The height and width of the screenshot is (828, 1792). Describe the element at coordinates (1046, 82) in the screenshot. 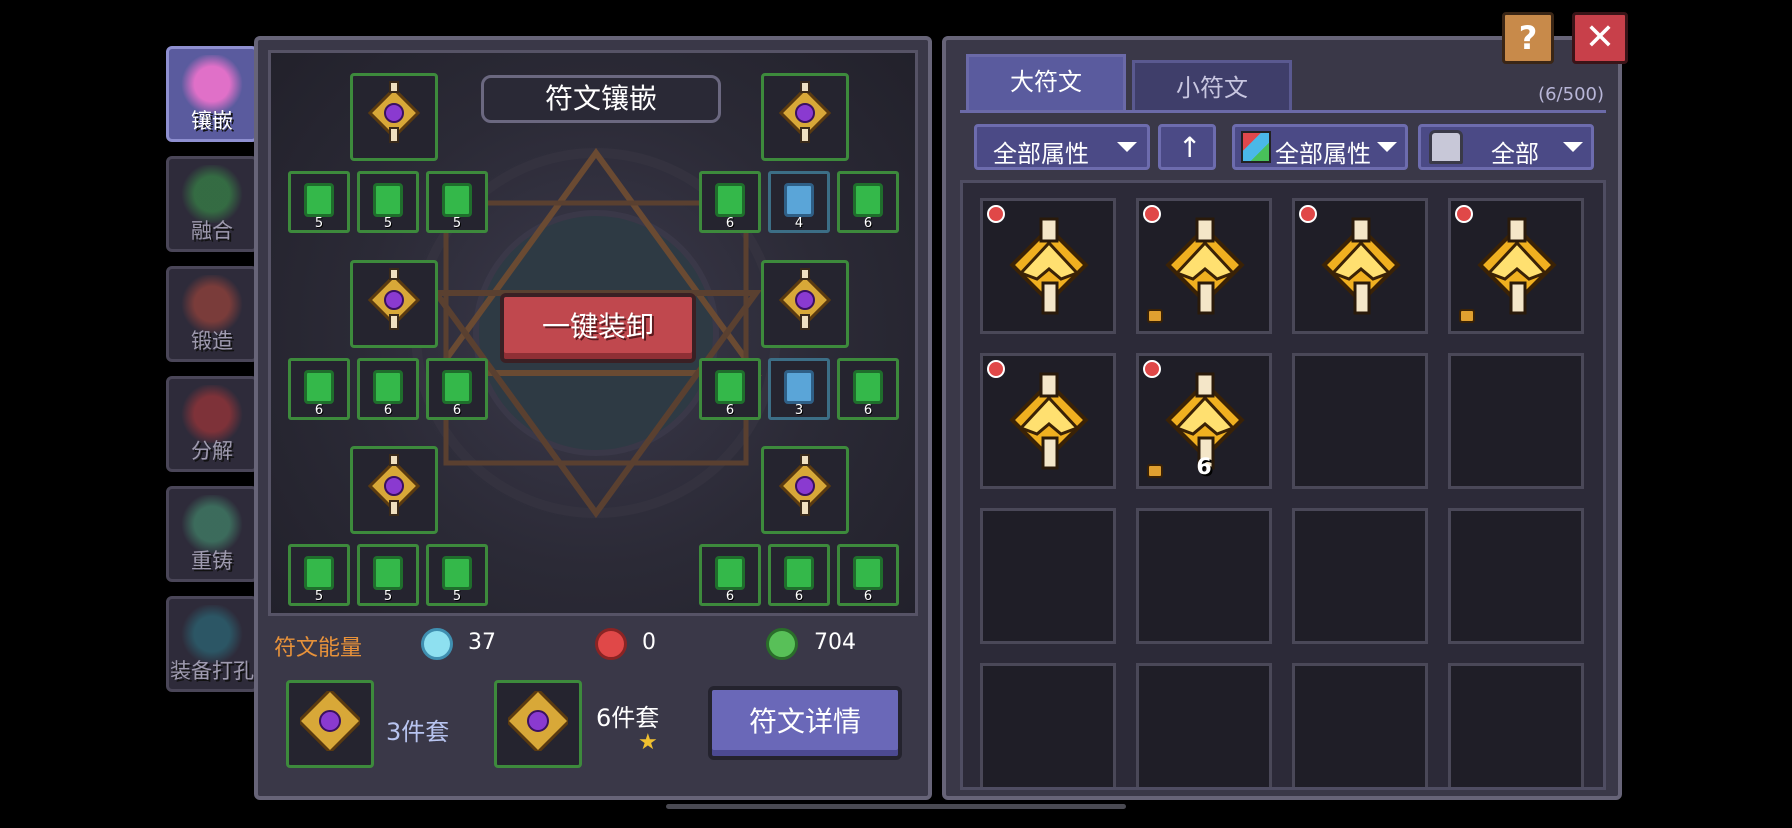

I see `tab-big-rune: 大符文` at that location.